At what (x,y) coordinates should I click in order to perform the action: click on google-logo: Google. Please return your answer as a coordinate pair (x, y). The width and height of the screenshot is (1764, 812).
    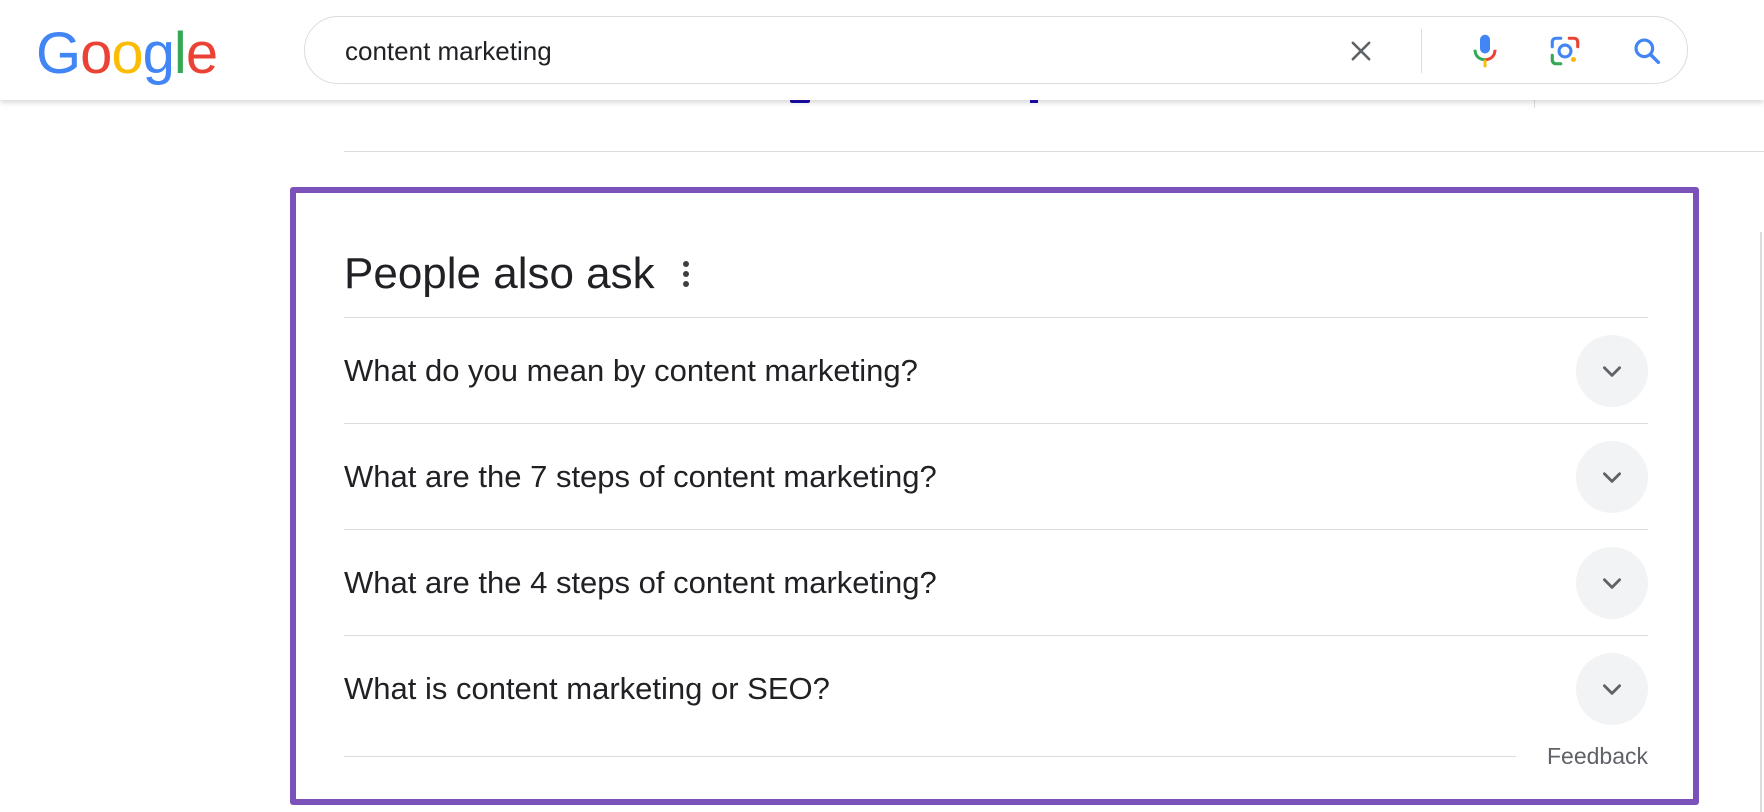
    Looking at the image, I should click on (127, 54).